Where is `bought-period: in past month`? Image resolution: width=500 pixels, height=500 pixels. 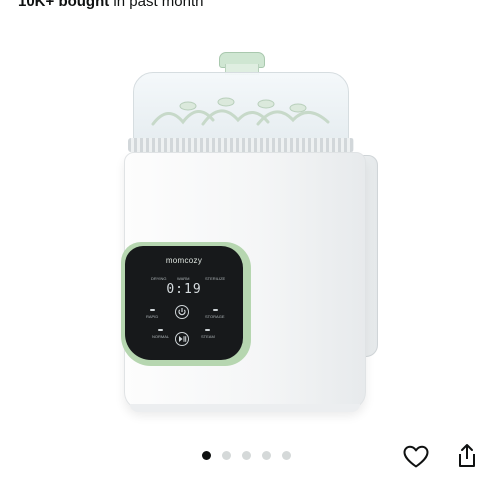
bought-period: in past month is located at coordinates (156, 5).